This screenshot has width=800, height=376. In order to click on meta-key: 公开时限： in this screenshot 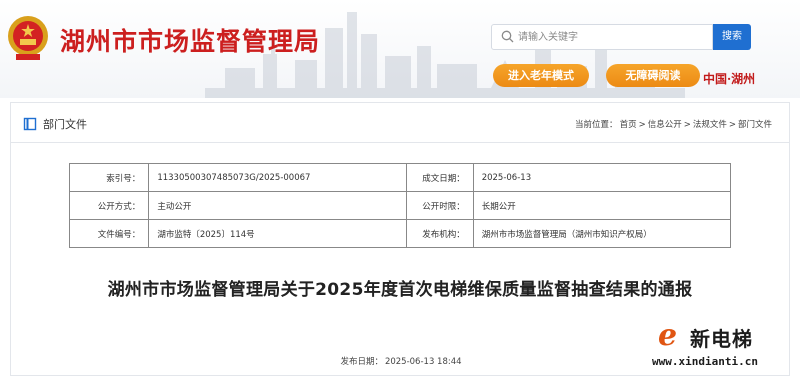, I will do `click(439, 205)`.